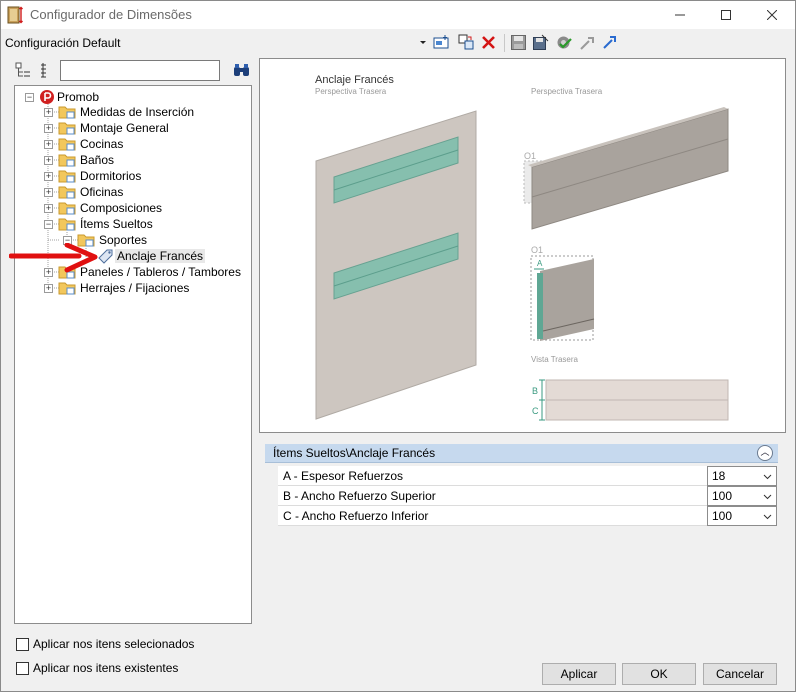 Image resolution: width=796 pixels, height=692 pixels. I want to click on preview-subtitle-right: Perspectiva Trasera, so click(567, 91).